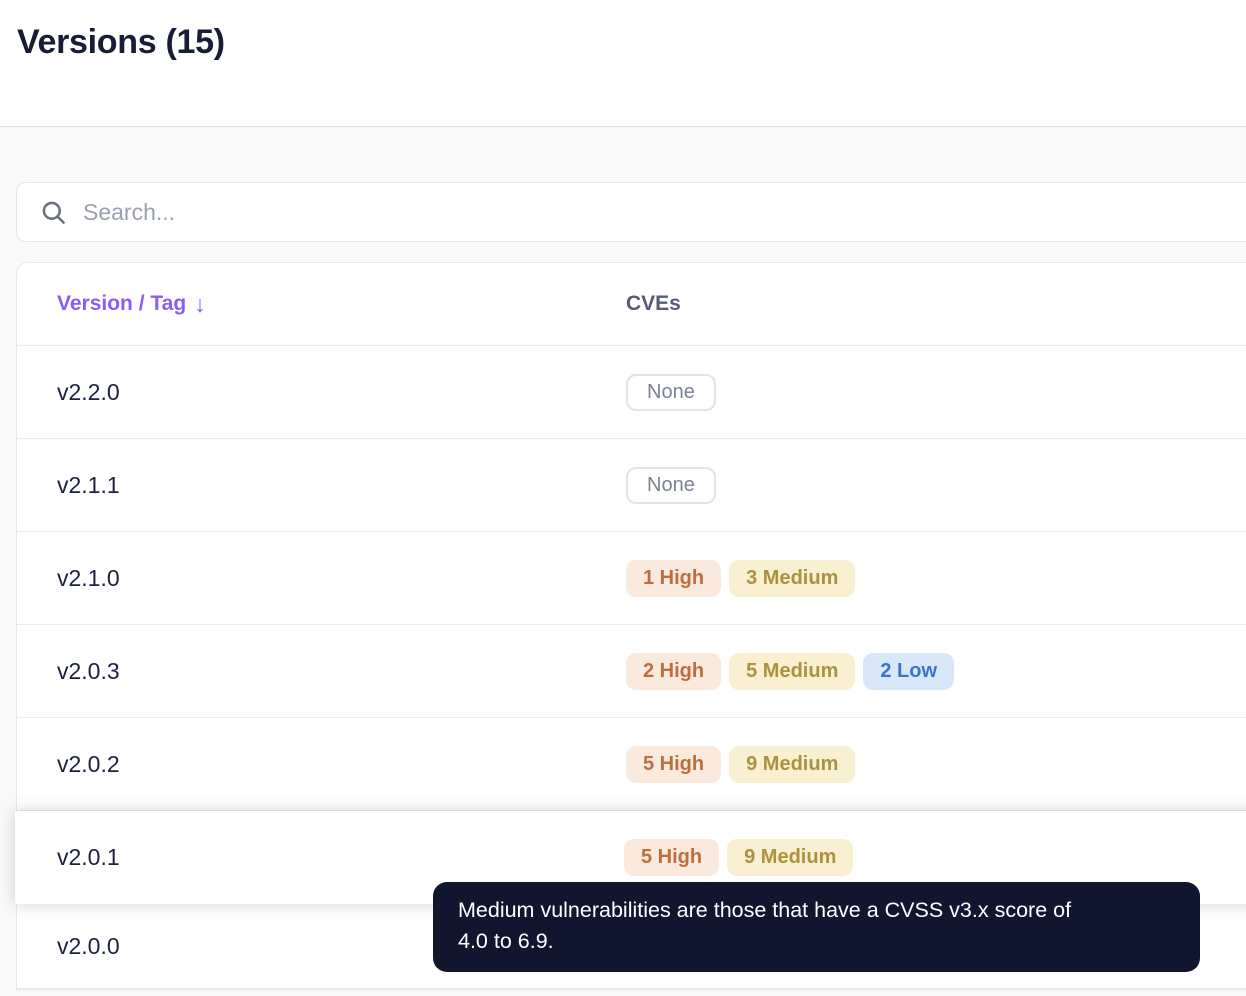 This screenshot has height=996, width=1246. I want to click on table-row: v2.0.2 5 High 9 Medium, so click(631, 764).